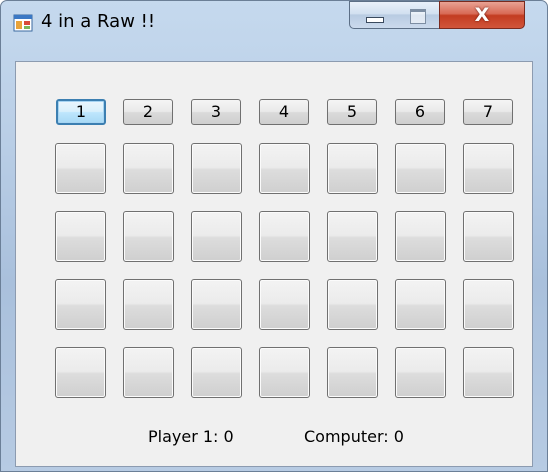 The height and width of the screenshot is (472, 548). Describe the element at coordinates (148, 112) in the screenshot. I see `column-button-2: 2` at that location.